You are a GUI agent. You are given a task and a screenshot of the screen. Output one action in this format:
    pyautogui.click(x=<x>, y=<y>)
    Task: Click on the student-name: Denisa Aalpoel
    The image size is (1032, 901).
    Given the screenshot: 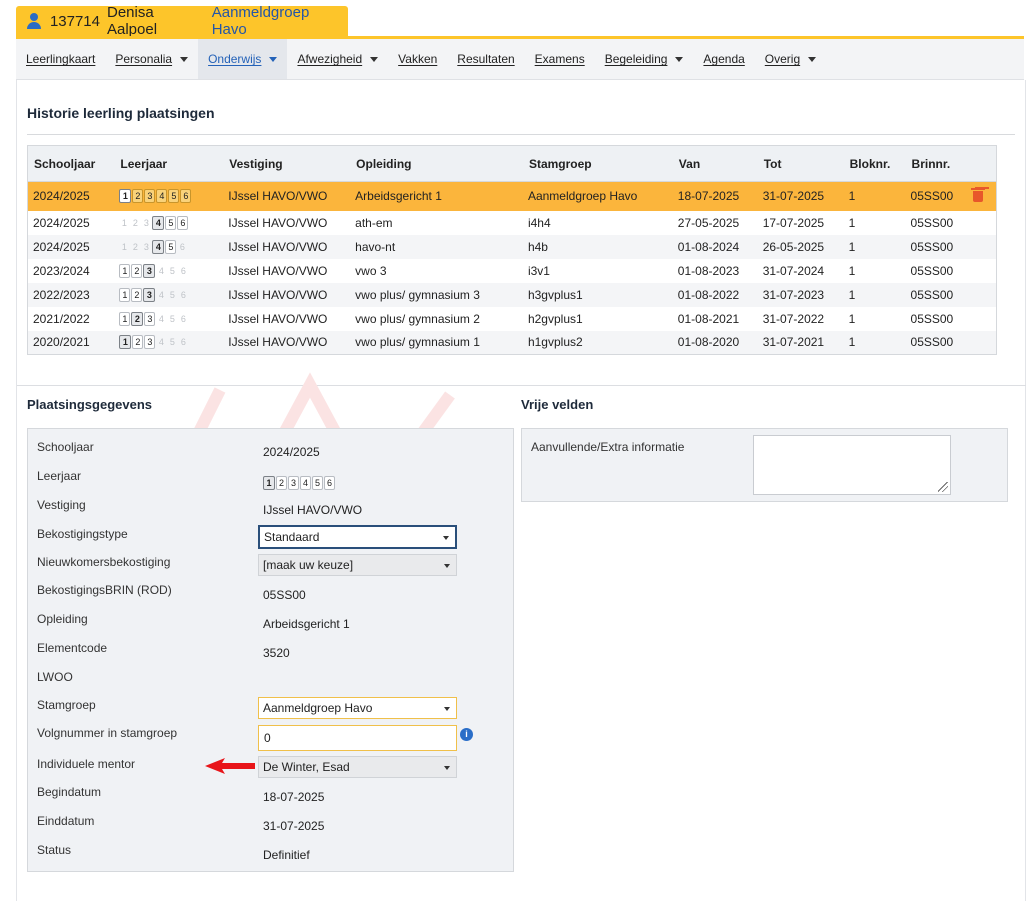 What is the action you would take?
    pyautogui.click(x=132, y=21)
    